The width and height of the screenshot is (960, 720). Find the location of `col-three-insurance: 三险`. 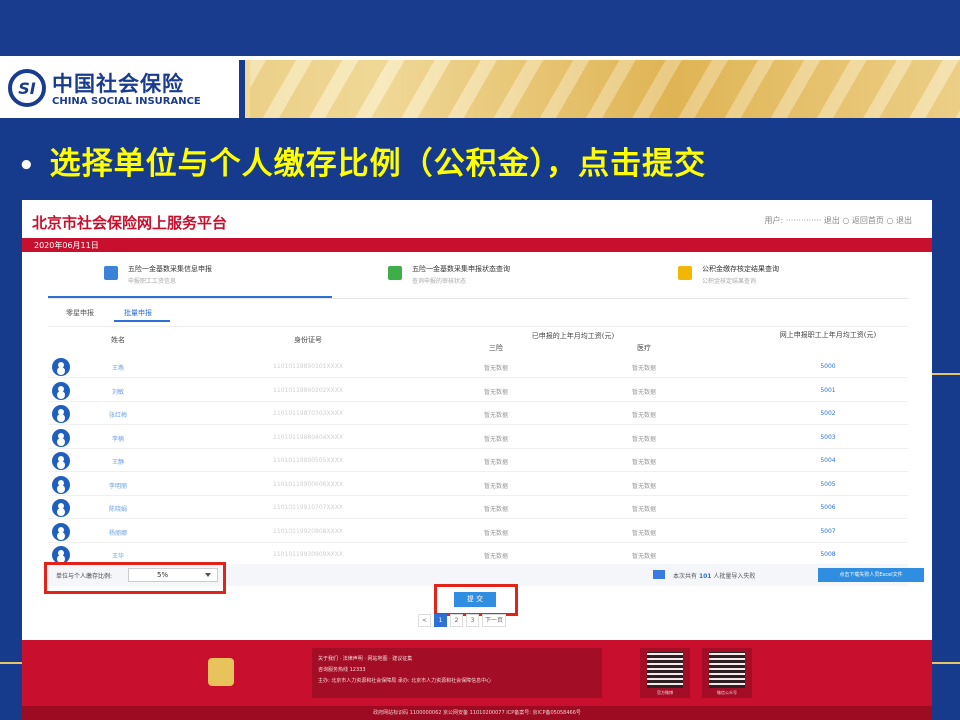

col-three-insurance: 三险 is located at coordinates (496, 348).